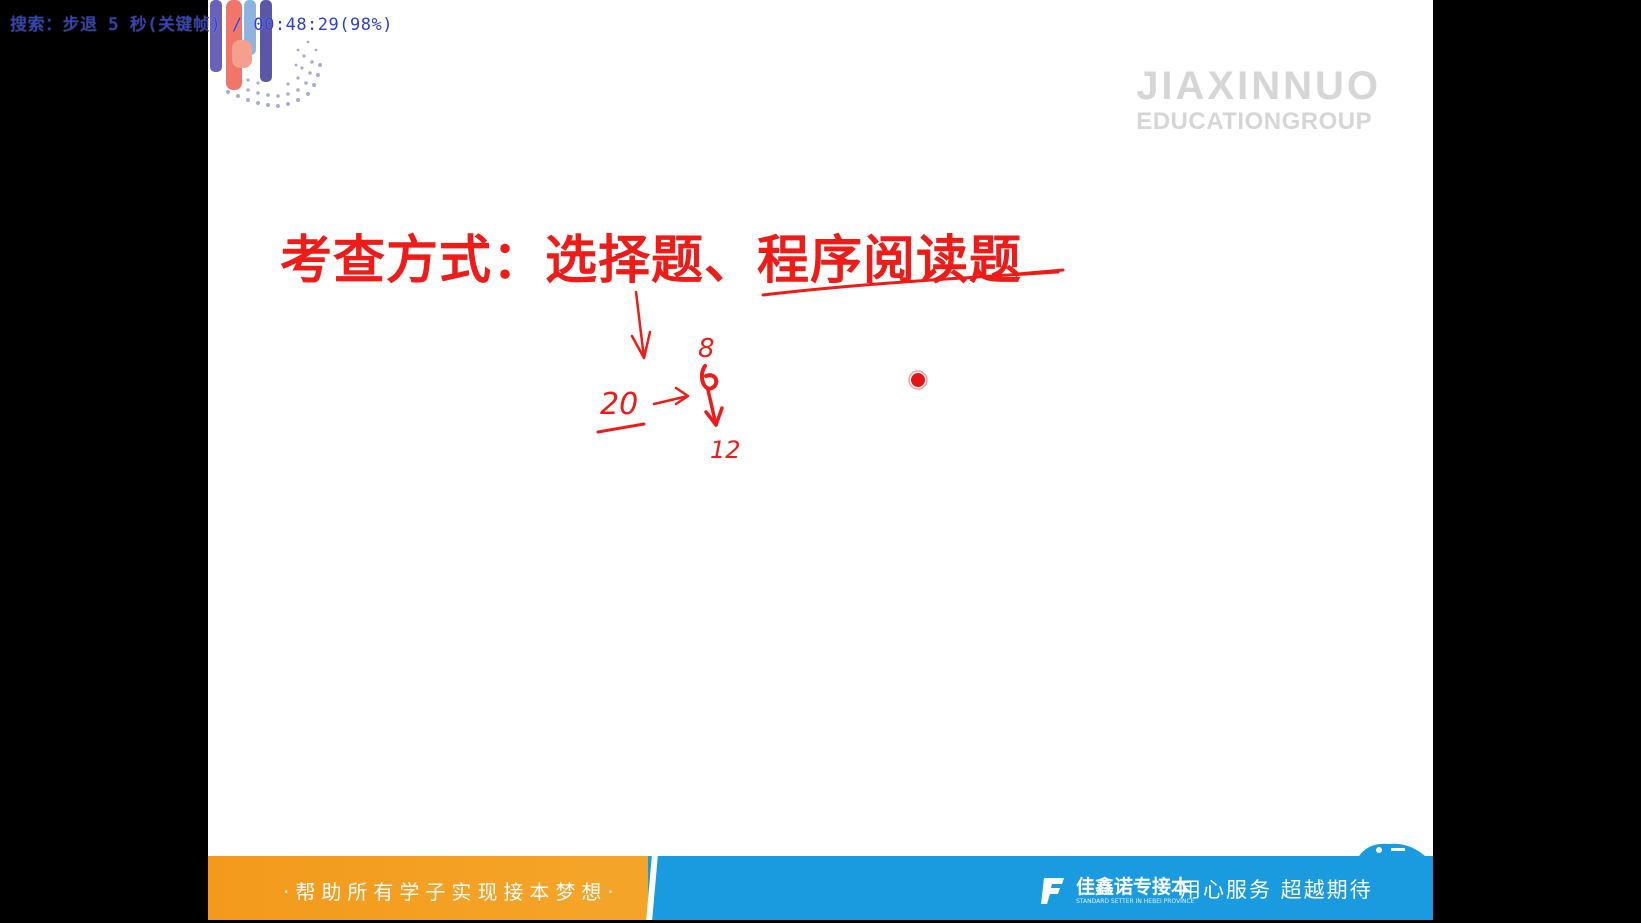 The image size is (1641, 923). I want to click on company-watermark: JIAXINNUO EDUCATIONGROUP, so click(1258, 100).